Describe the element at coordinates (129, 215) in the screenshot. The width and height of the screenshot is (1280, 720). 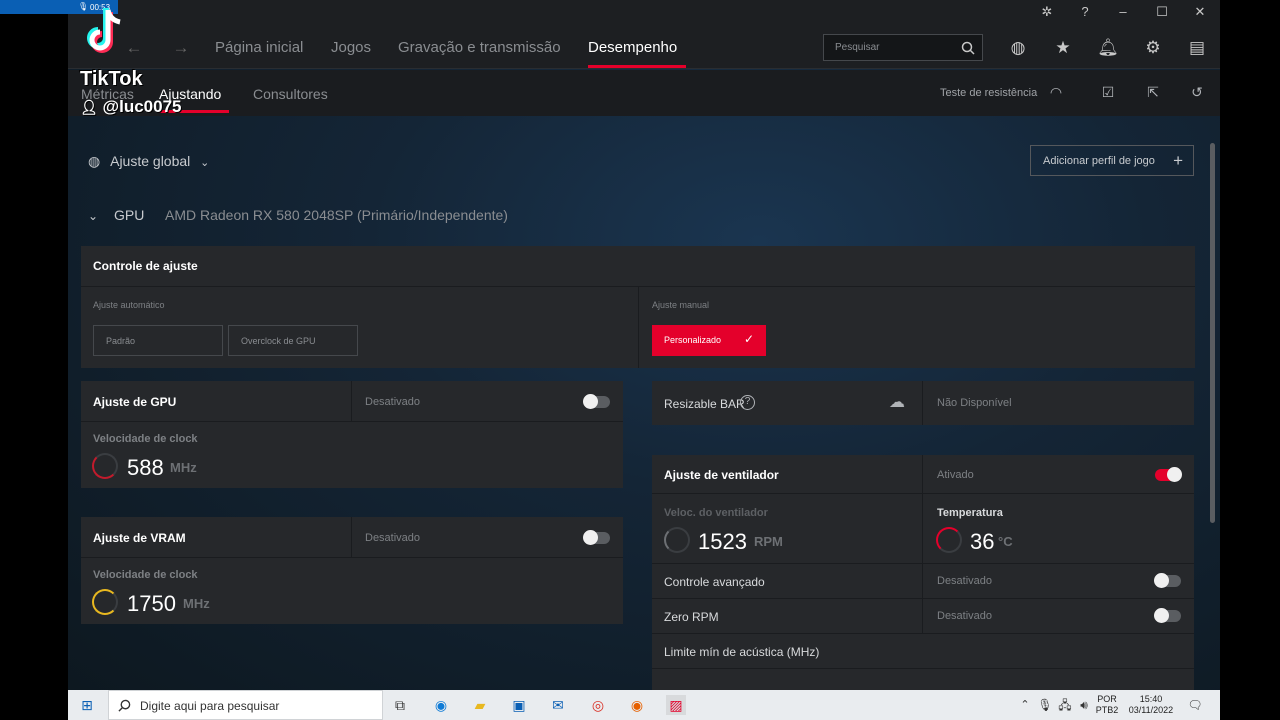
I see `gpu-label: GPU` at that location.